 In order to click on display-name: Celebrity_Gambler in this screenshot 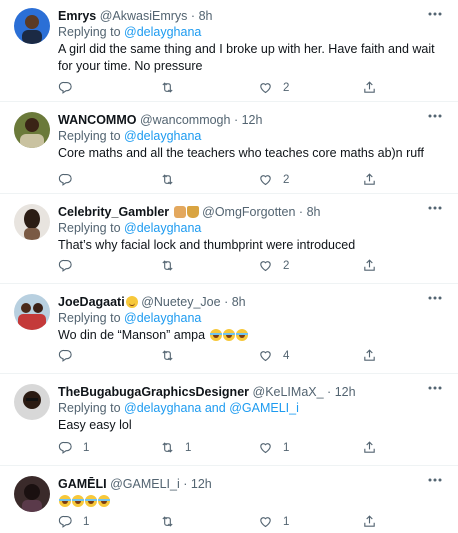, I will do `click(113, 212)`.